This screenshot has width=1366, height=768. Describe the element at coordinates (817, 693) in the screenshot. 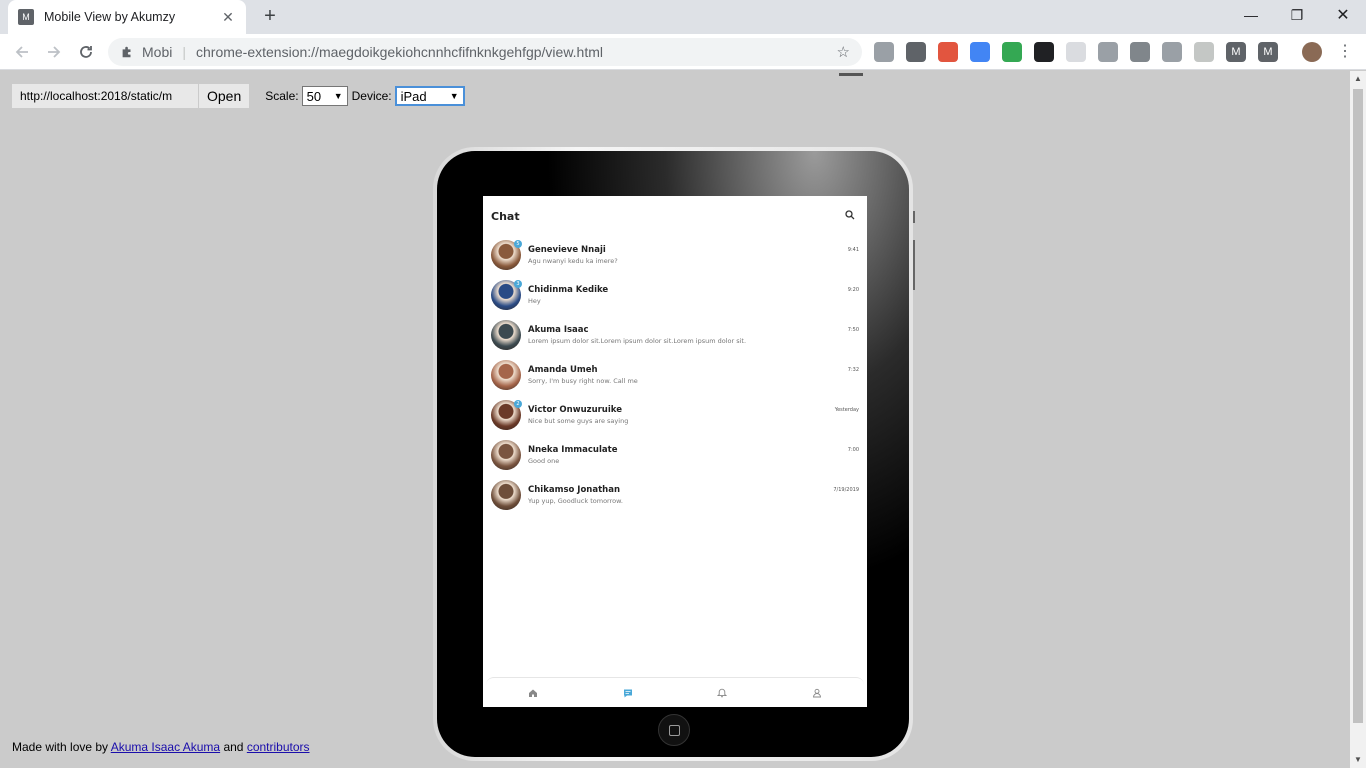

I see `user-icon` at that location.